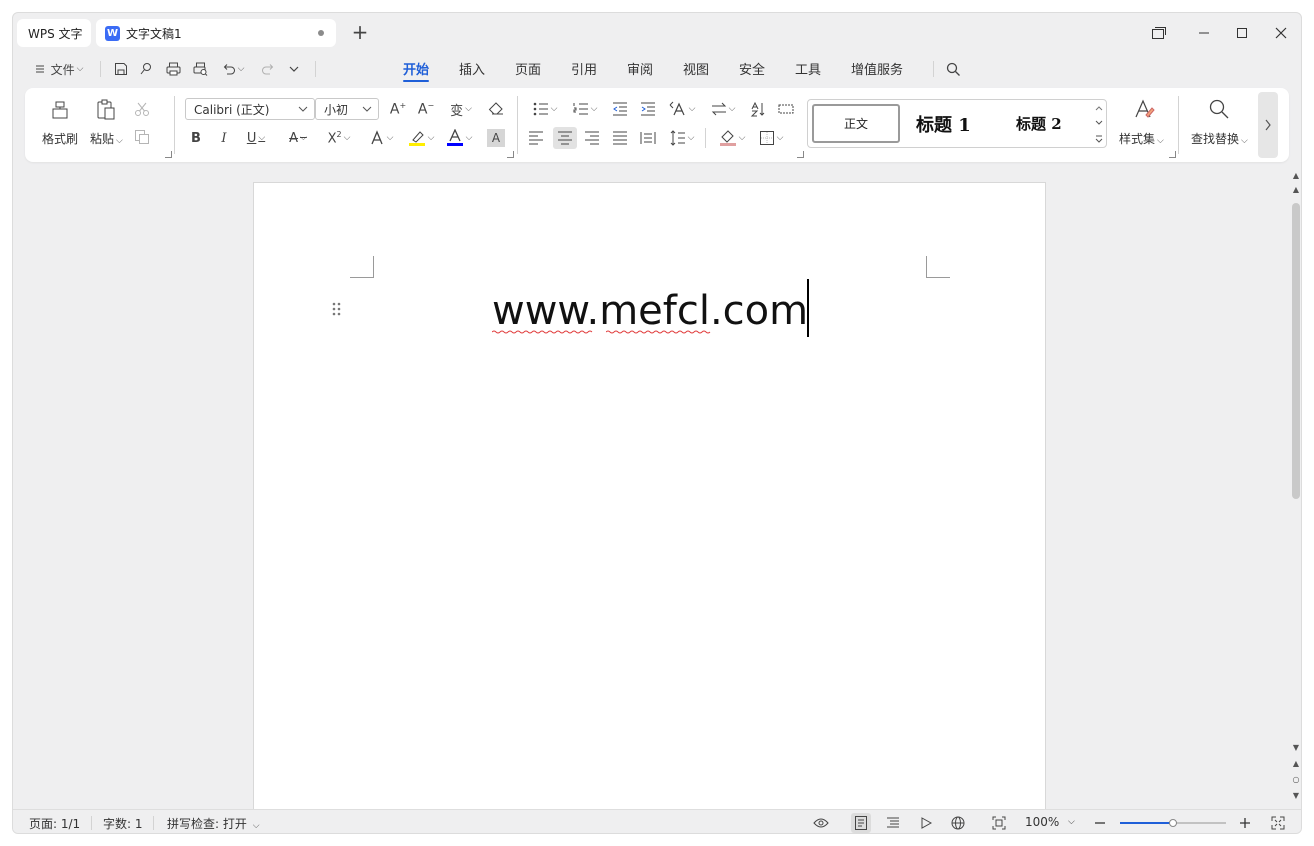 The width and height of the screenshot is (1314, 846). Describe the element at coordinates (142, 137) in the screenshot. I see `copy-button` at that location.